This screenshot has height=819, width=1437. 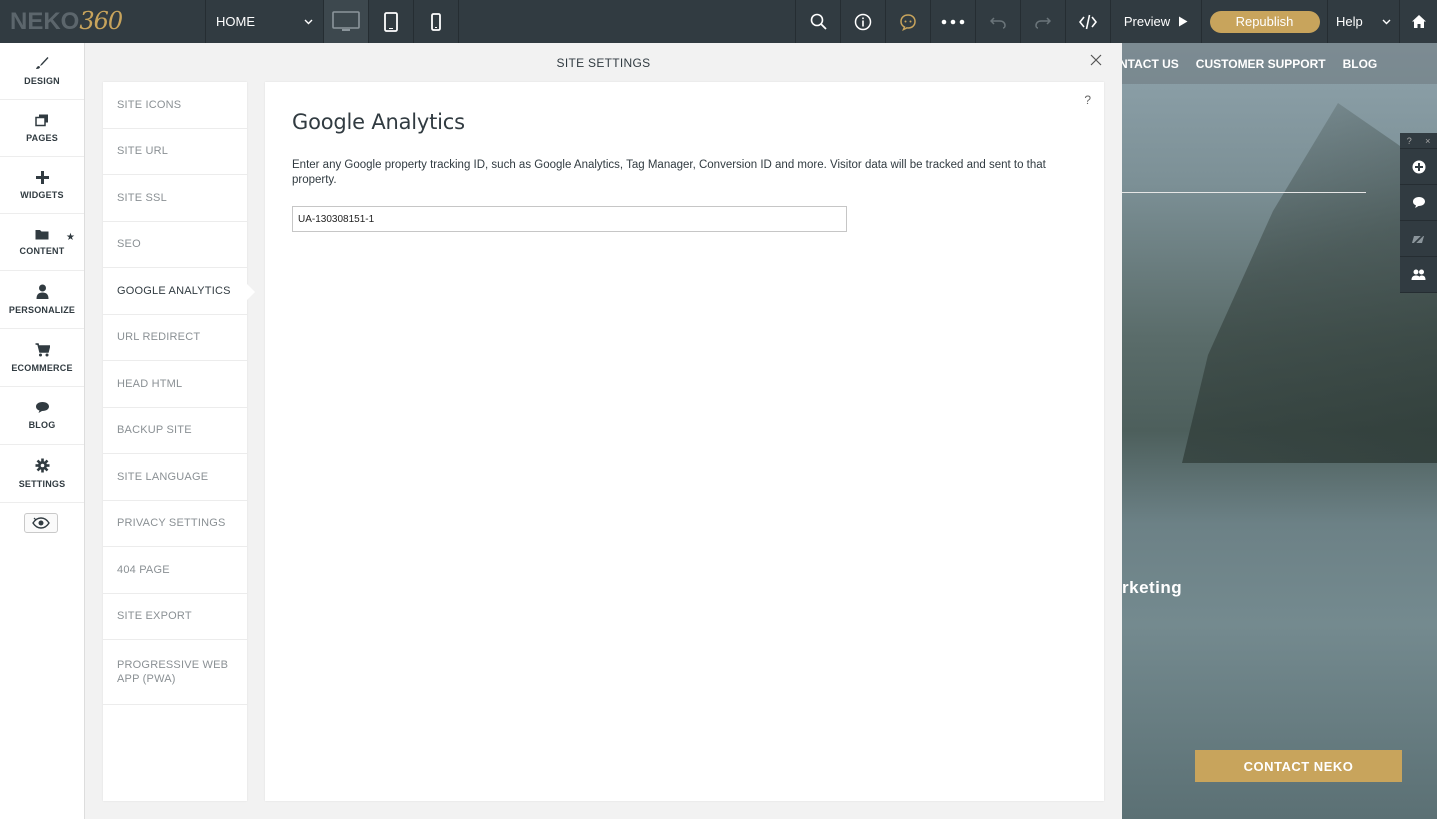 I want to click on home-icon, so click(x=1418, y=21).